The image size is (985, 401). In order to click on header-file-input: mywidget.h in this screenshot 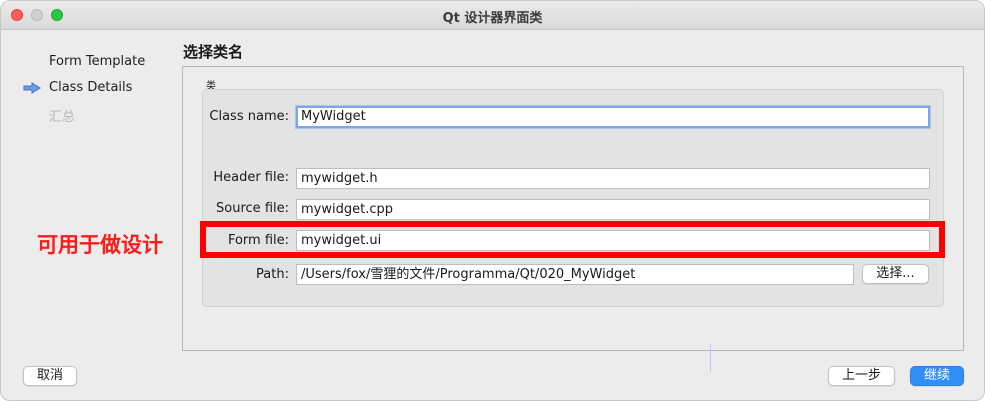, I will do `click(613, 178)`.